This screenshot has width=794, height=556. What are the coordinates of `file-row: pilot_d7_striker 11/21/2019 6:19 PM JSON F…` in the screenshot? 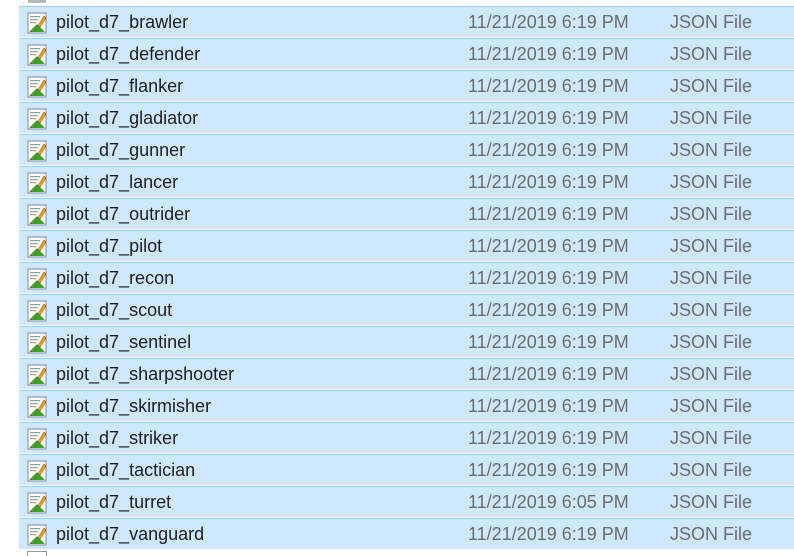 It's located at (406, 437).